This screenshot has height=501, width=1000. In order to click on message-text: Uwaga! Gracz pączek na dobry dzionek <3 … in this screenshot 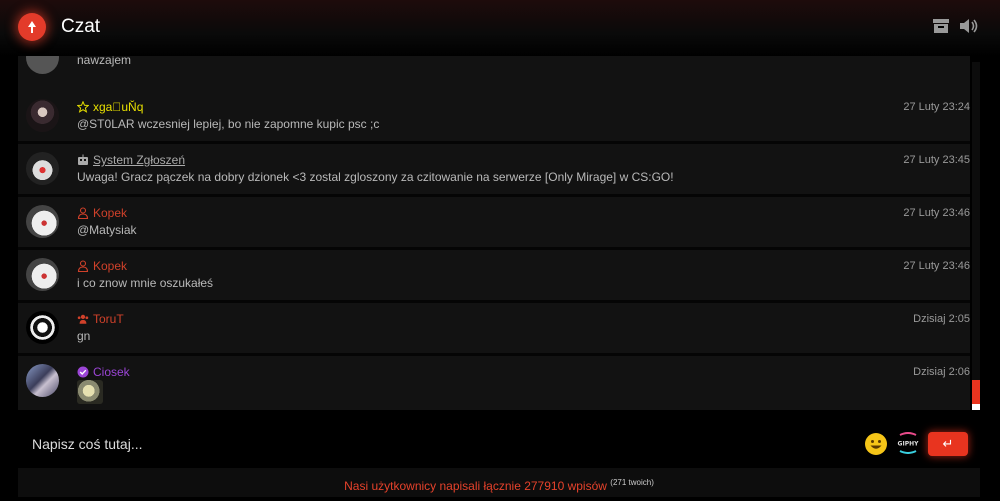, I will do `click(375, 177)`.